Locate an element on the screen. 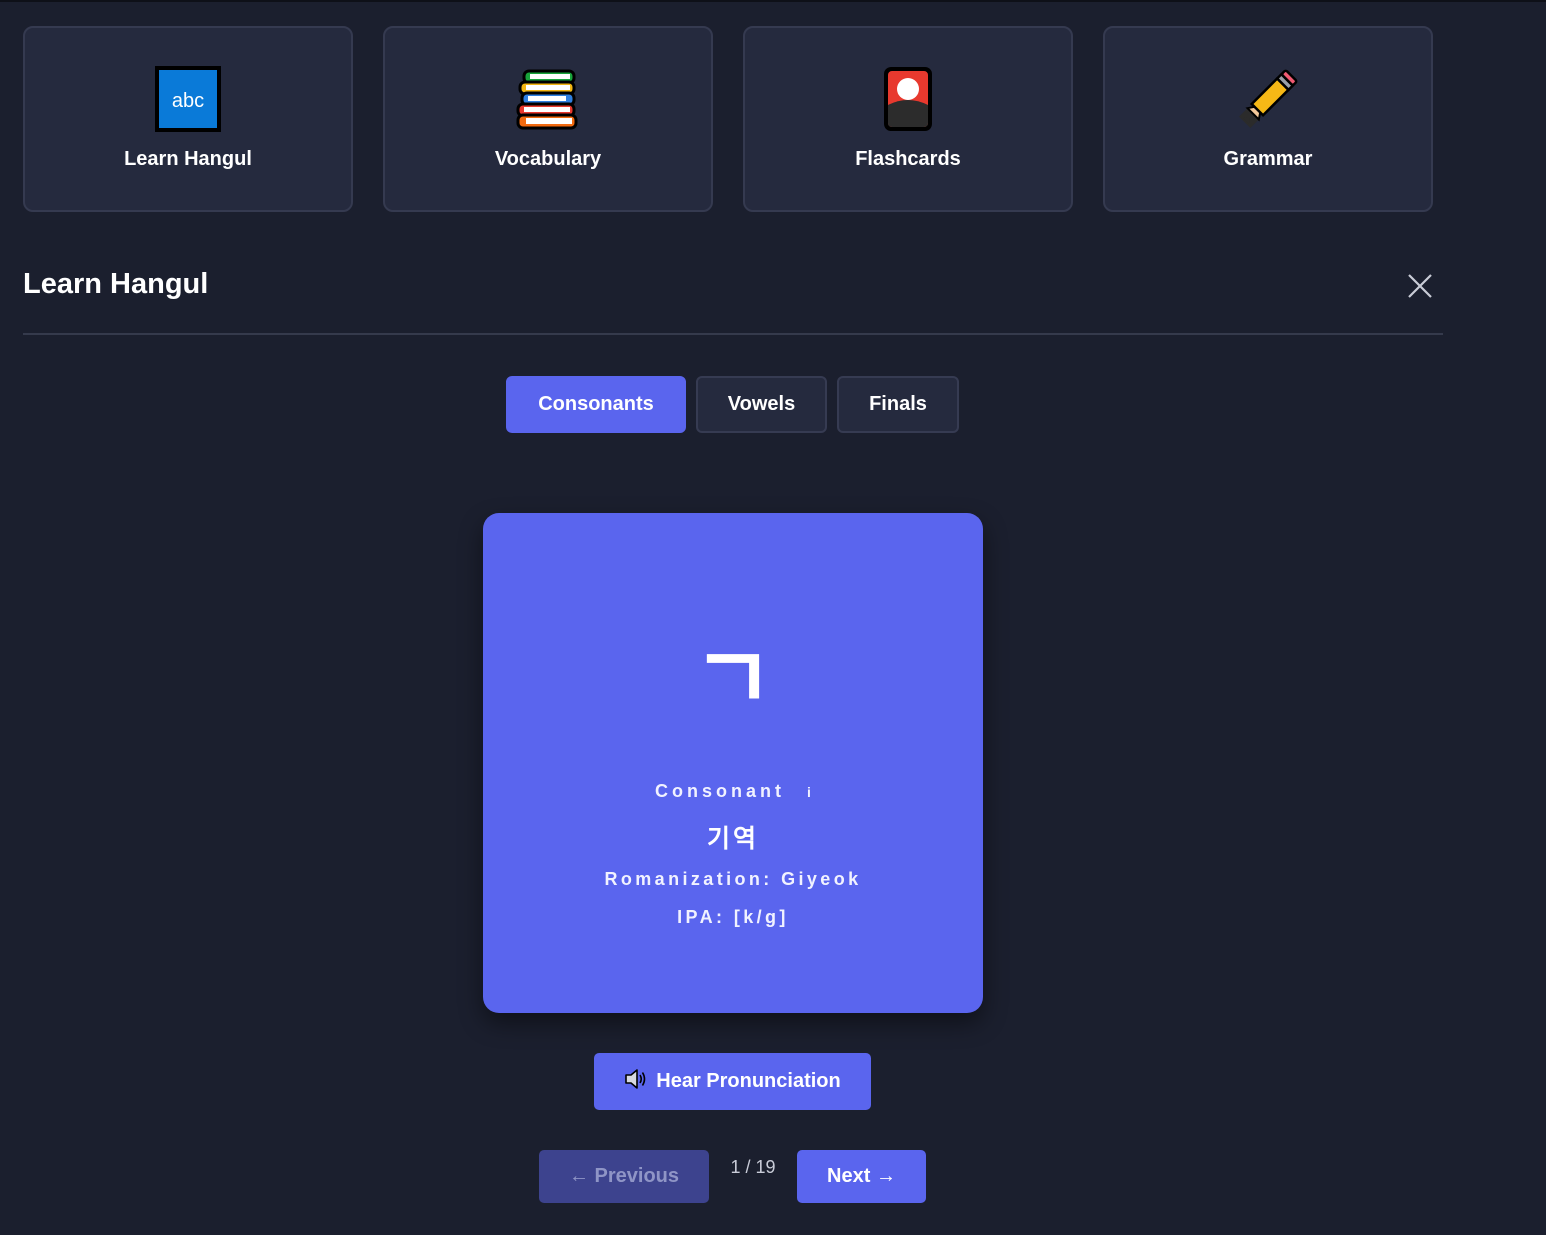 This screenshot has width=1546, height=1235. abc-icon: abc is located at coordinates (188, 99).